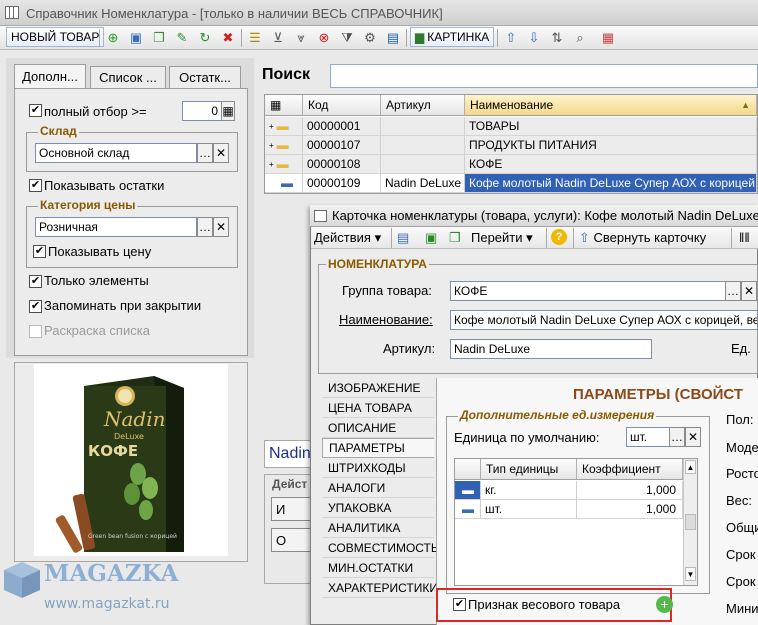  I want to click on side-tab-image: ИЗОБРАЖЕНИЕ, so click(378, 388).